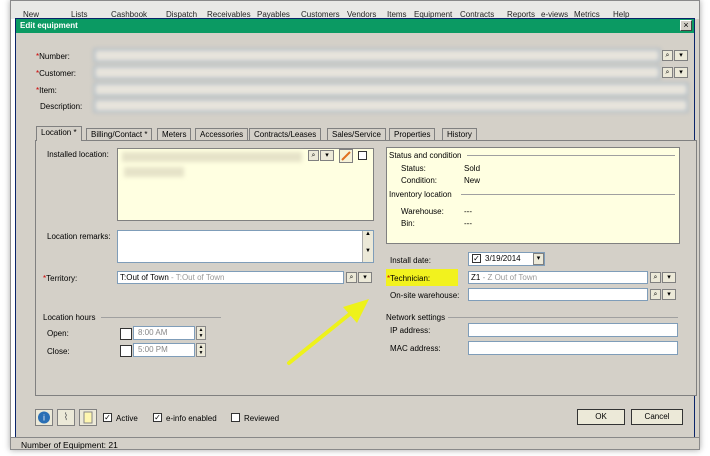 Image resolution: width=710 pixels, height=456 pixels. Describe the element at coordinates (126, 351) in the screenshot. I see `close-checkbox` at that location.